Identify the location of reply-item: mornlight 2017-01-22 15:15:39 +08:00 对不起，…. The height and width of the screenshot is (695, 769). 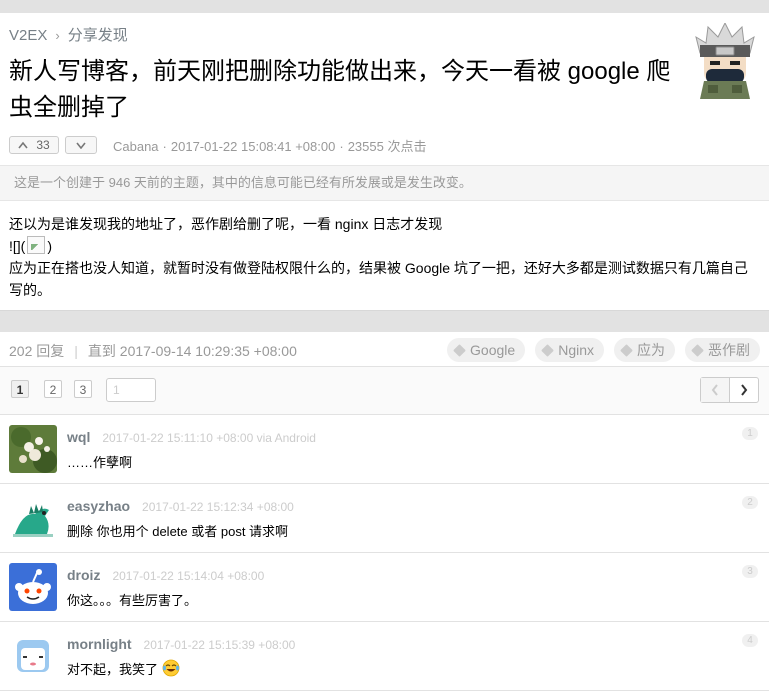
(384, 656).